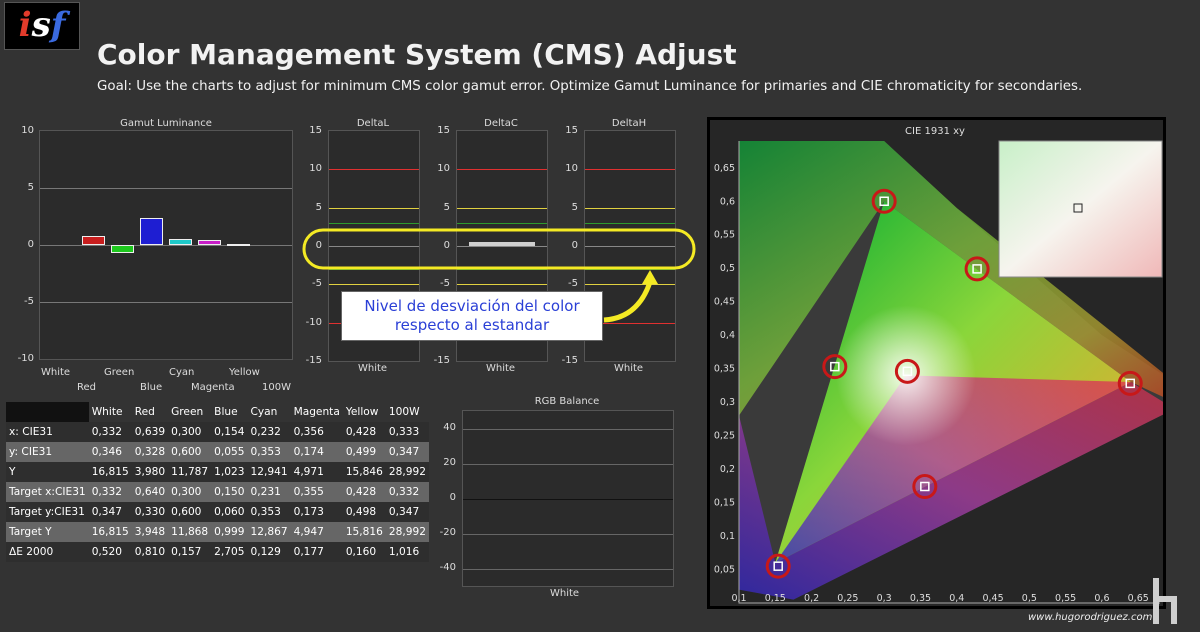 The image size is (1200, 632). Describe the element at coordinates (313, 322) in the screenshot. I see `delta-ytick: -10` at that location.